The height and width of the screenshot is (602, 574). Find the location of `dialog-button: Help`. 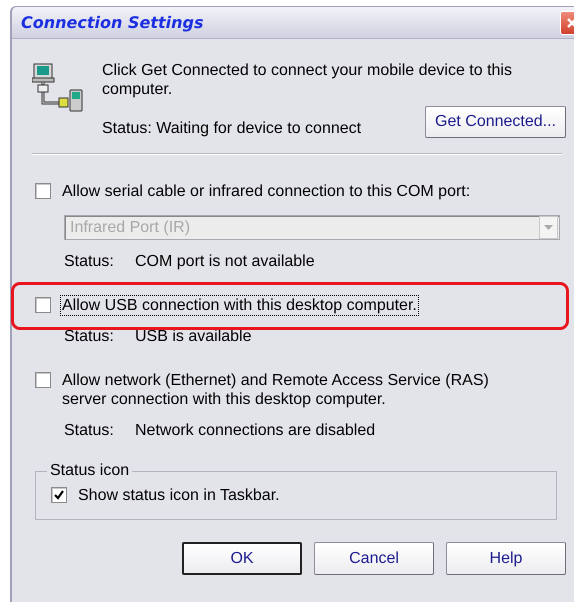

dialog-button: Help is located at coordinates (506, 558).